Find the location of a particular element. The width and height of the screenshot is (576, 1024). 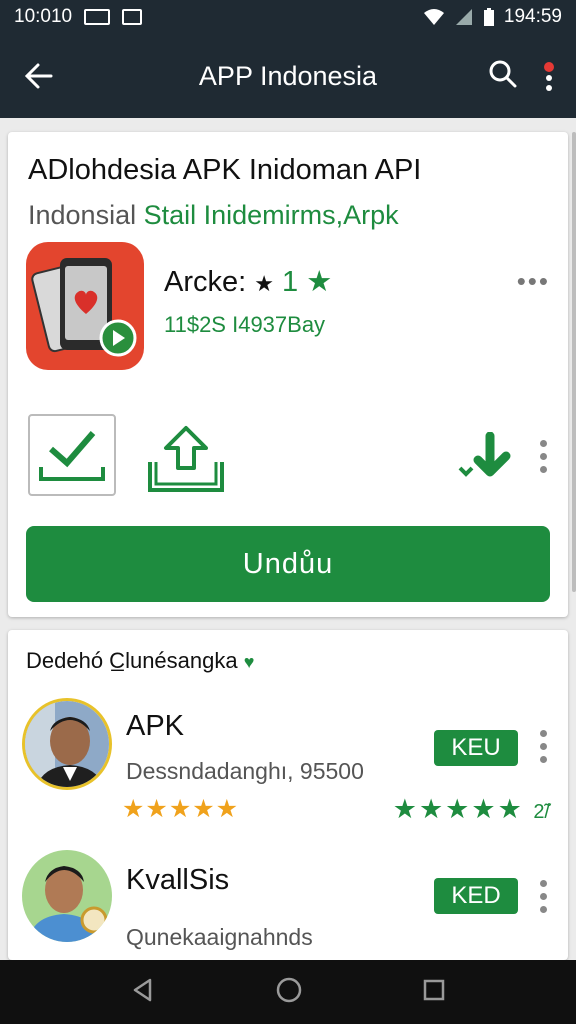

search-button is located at coordinates (503, 76).